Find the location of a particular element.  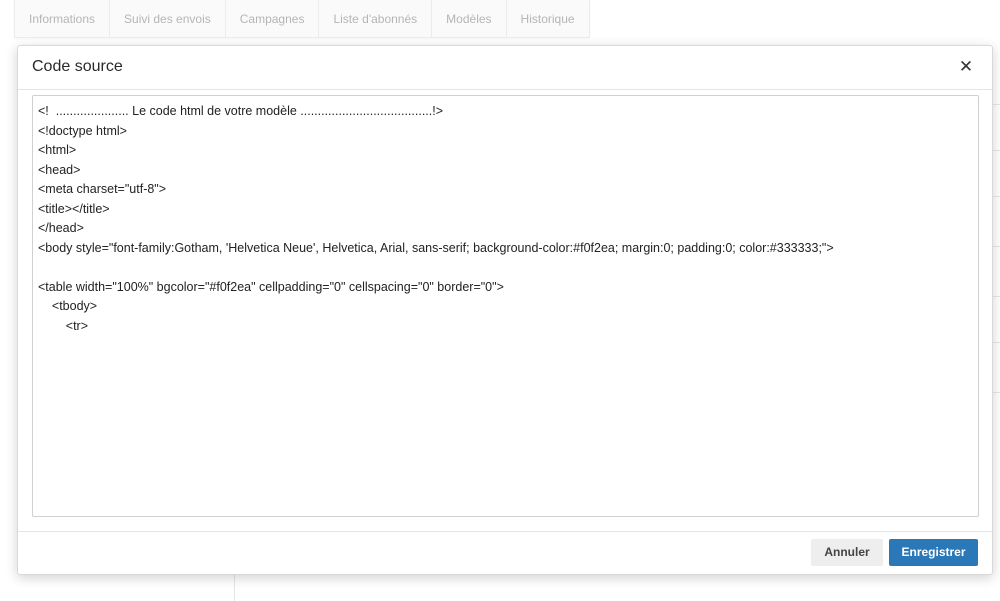

modal-header: Code source ✕ is located at coordinates (505, 68).